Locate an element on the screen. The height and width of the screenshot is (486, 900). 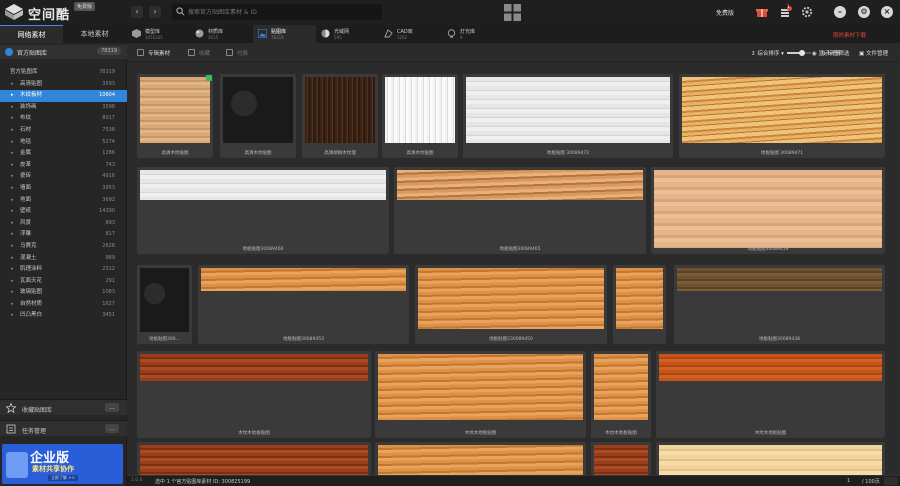
promo-link: 限时素材下载 is located at coordinates (849, 35).